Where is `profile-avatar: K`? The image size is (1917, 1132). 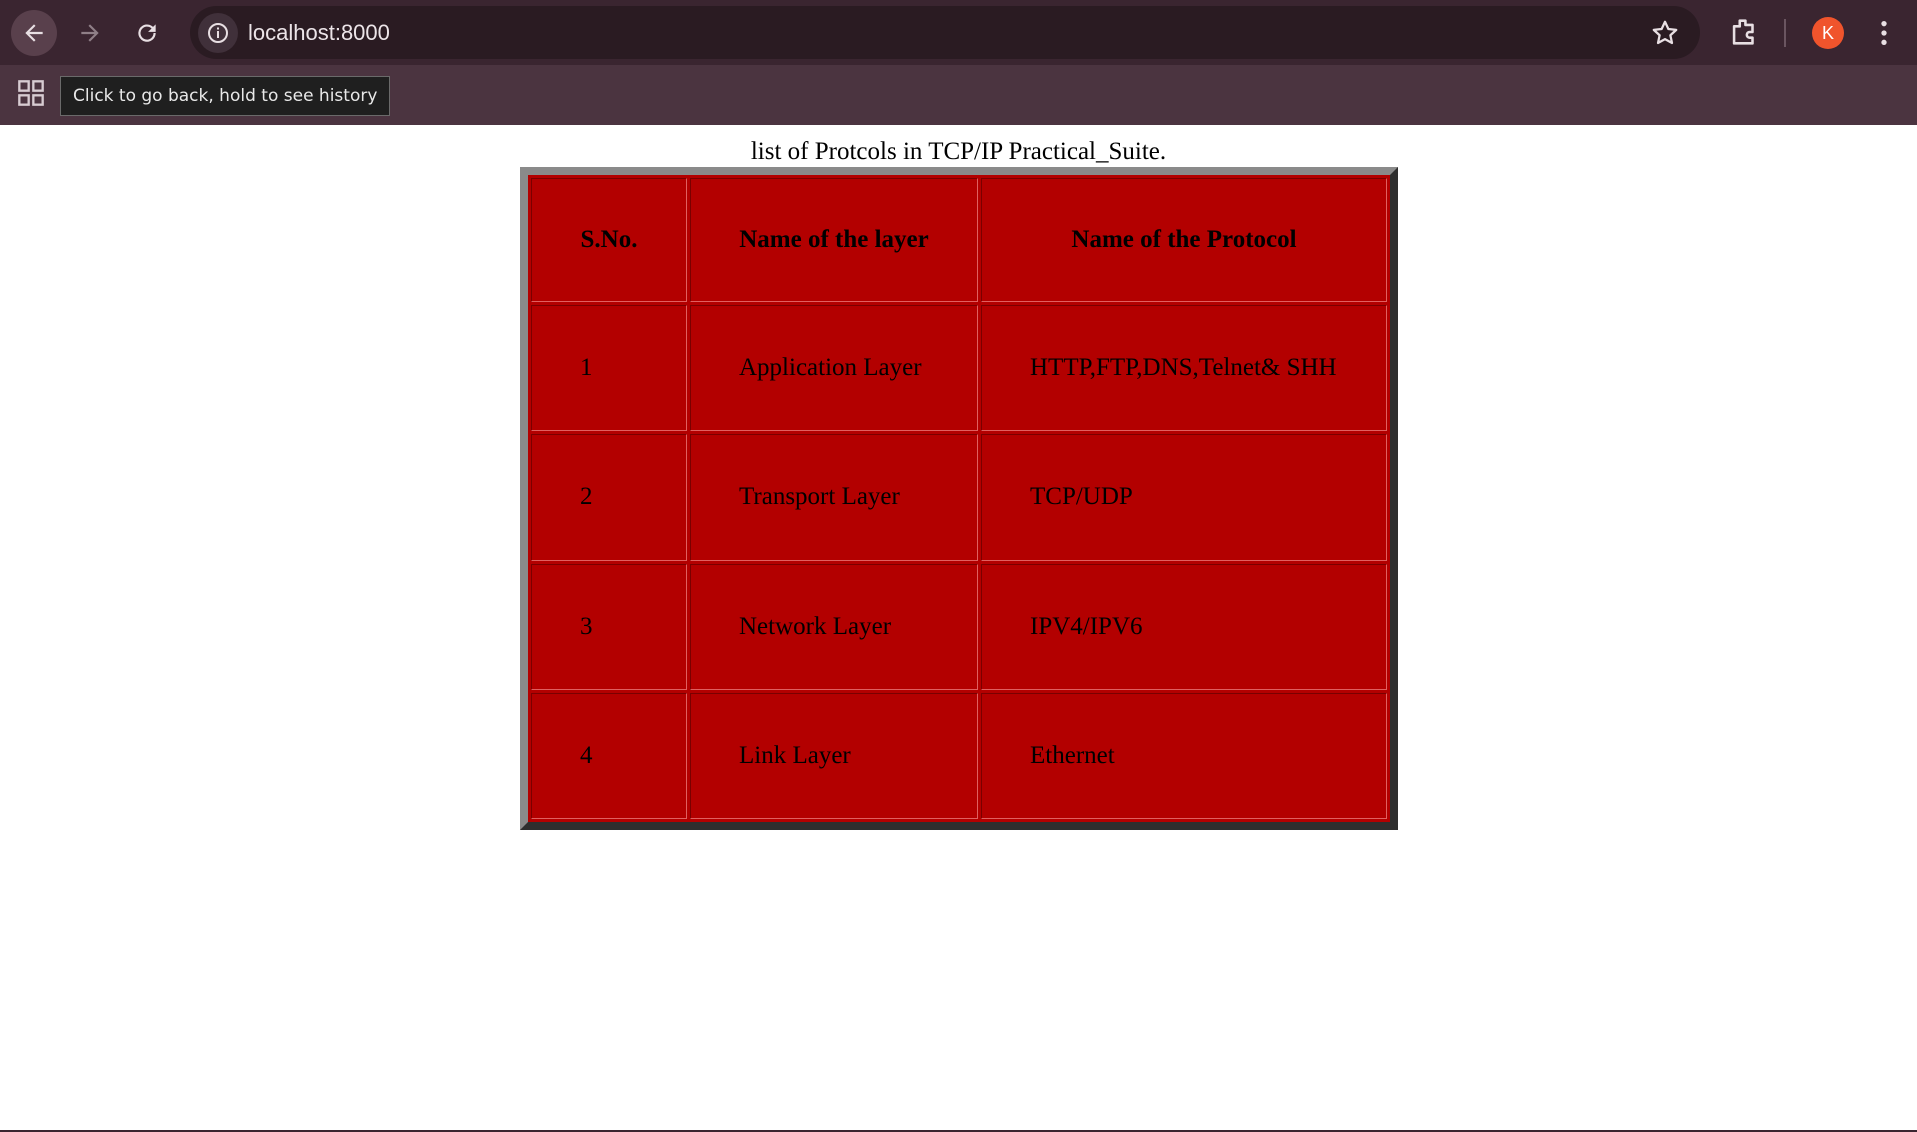 profile-avatar: K is located at coordinates (1828, 33).